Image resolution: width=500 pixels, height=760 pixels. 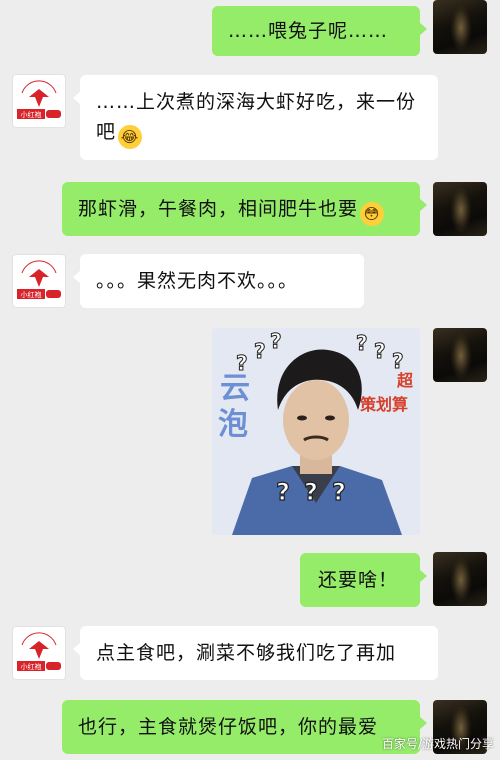 What do you see at coordinates (246, 653) in the screenshot?
I see `message-text: 点主食吧，涮菜不够我们吃了再加` at bounding box center [246, 653].